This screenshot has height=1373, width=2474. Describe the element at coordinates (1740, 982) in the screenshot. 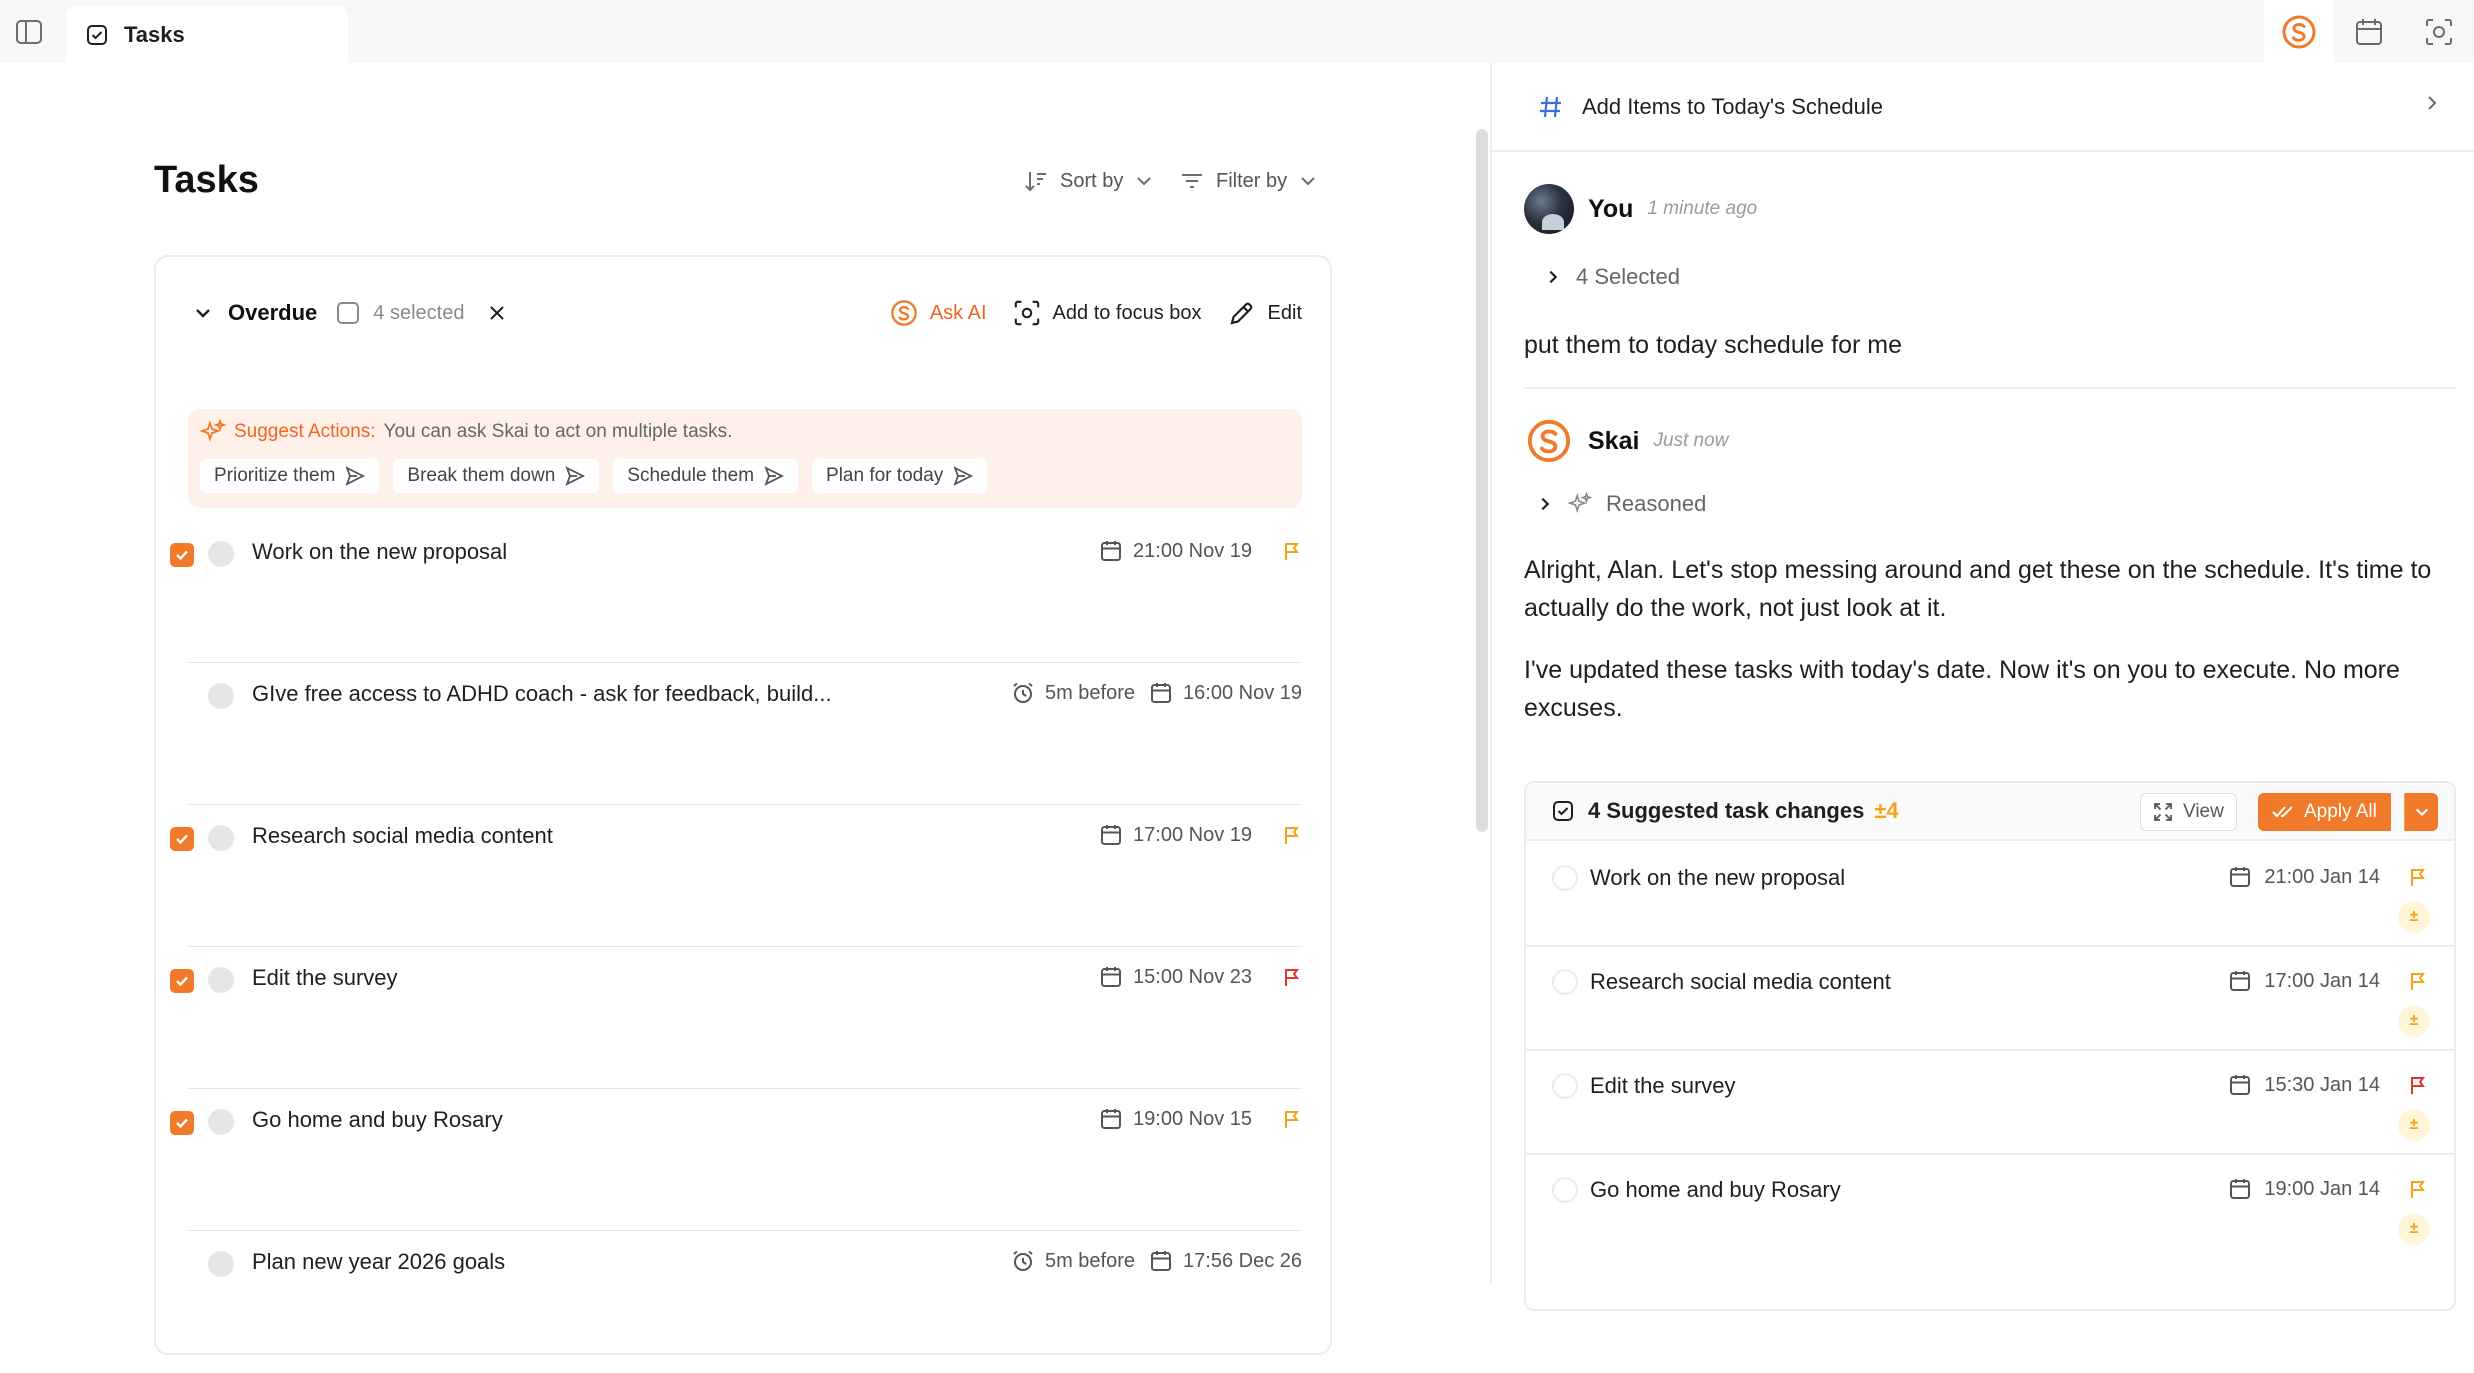

I see `change-task-title: Research social media content` at that location.